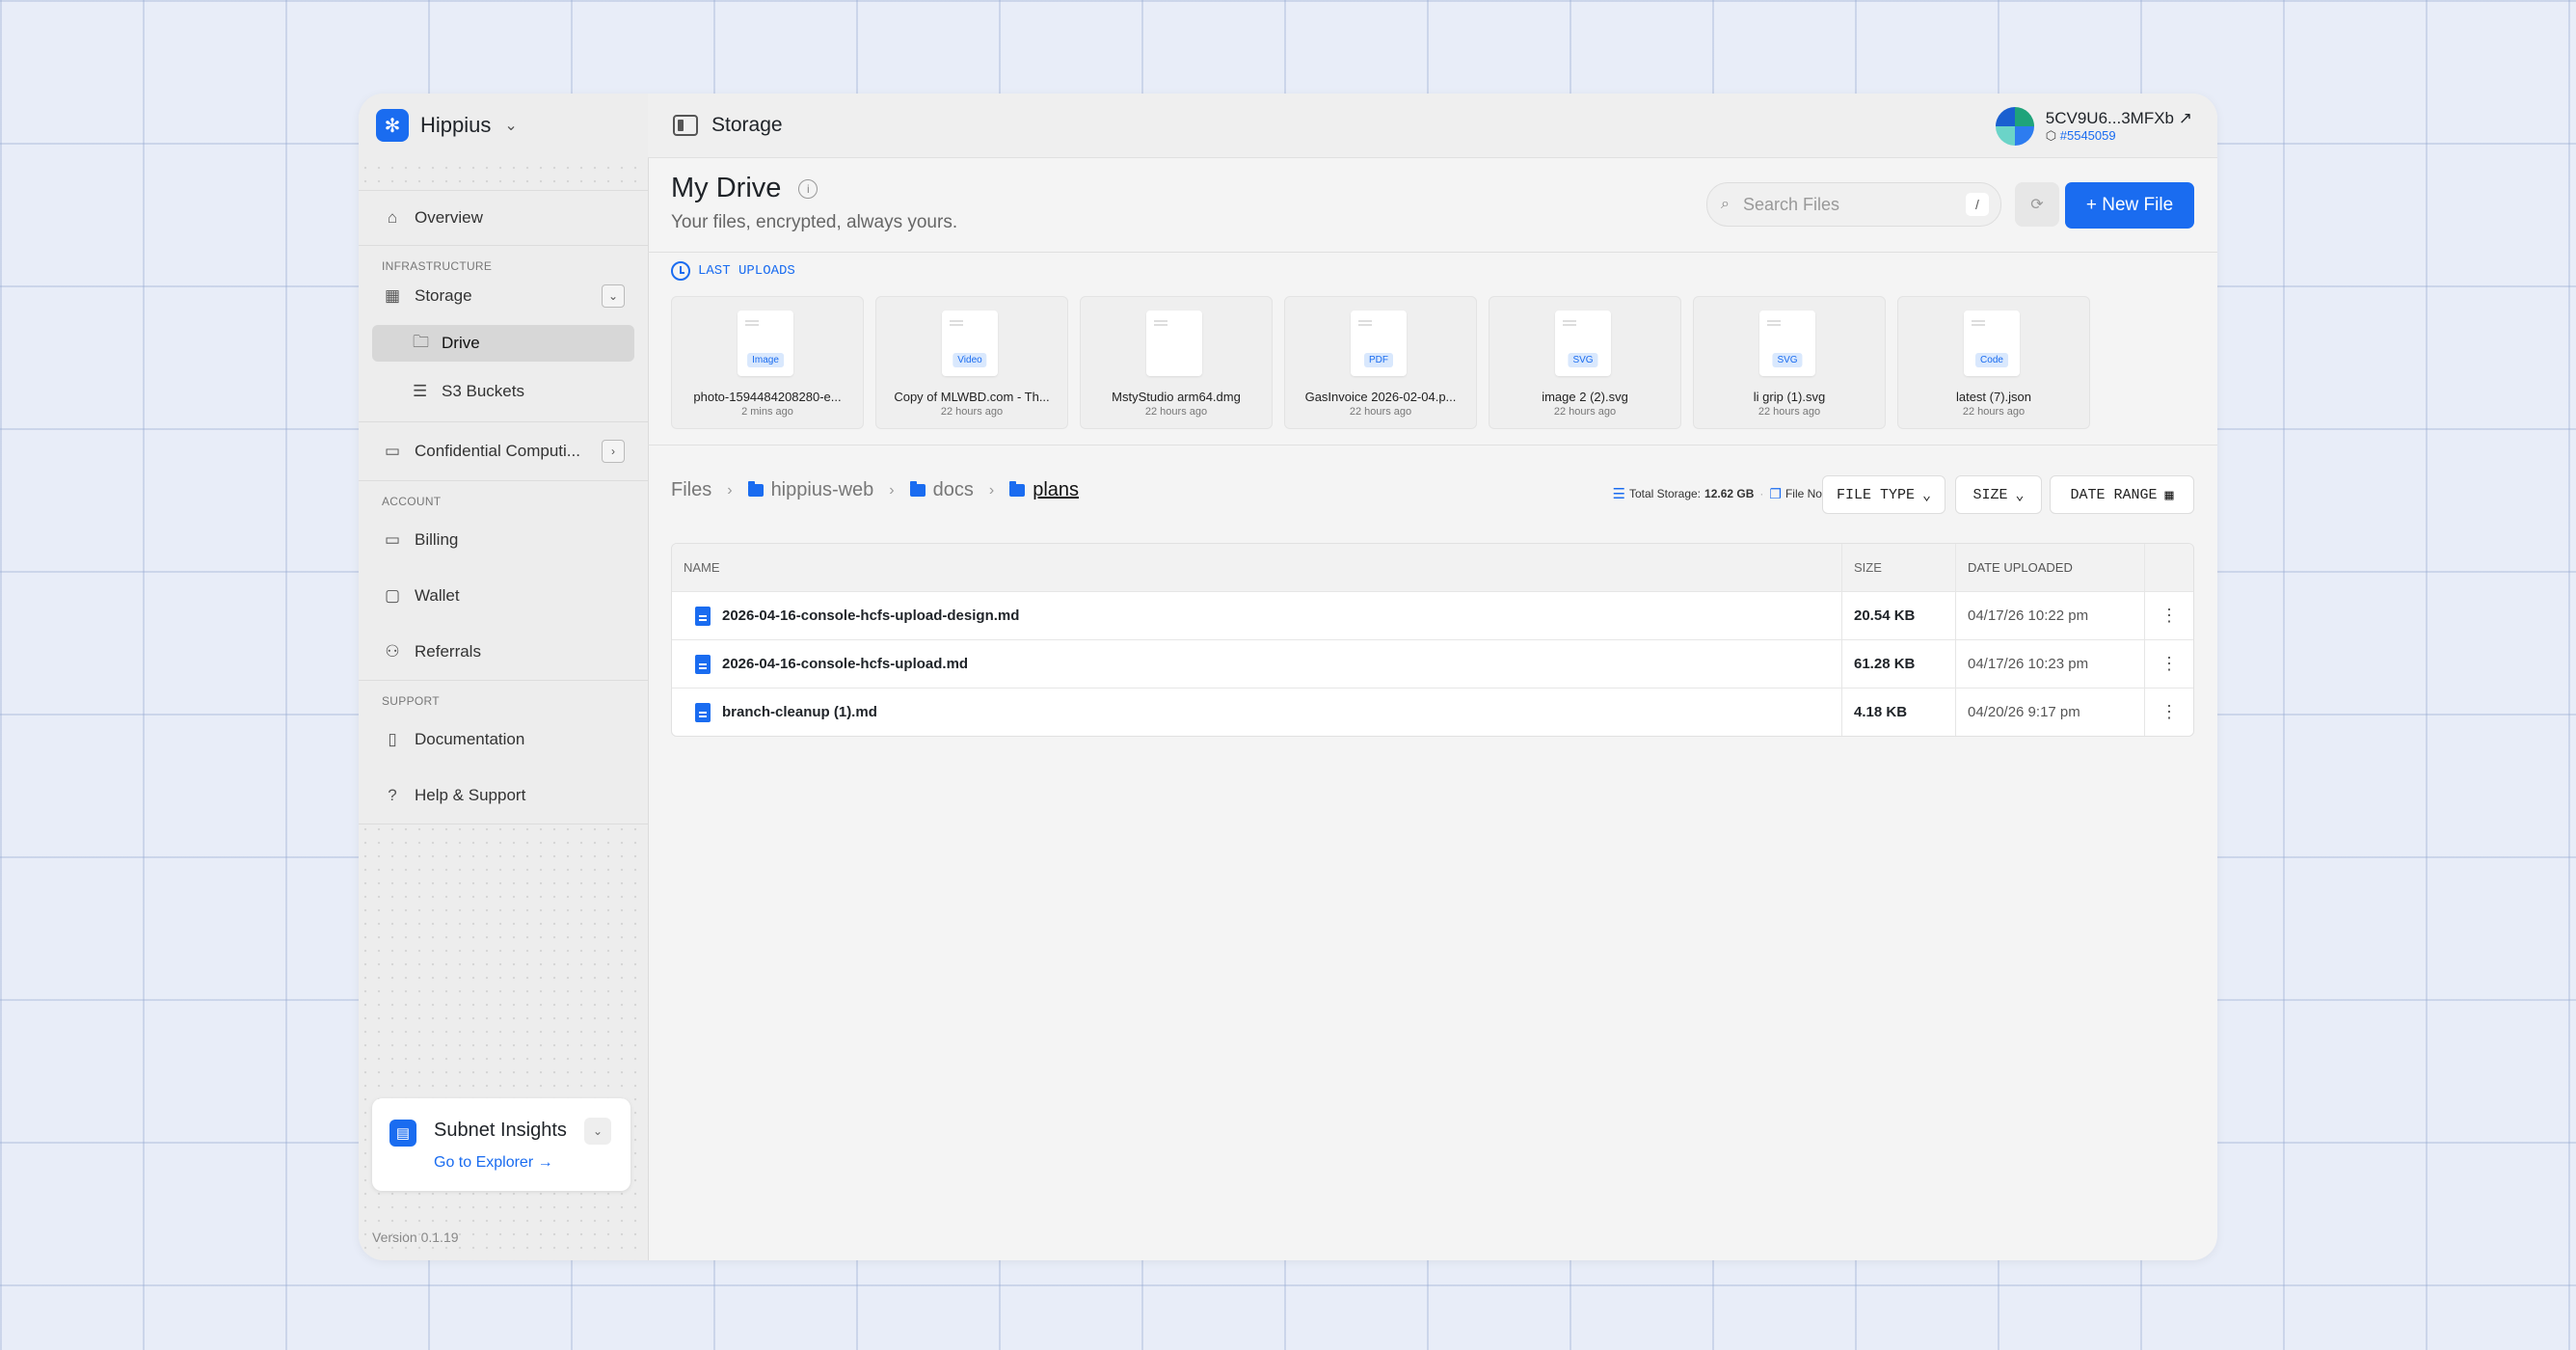  Describe the element at coordinates (2185, 118) in the screenshot. I see `external-link-icon: ↗` at that location.